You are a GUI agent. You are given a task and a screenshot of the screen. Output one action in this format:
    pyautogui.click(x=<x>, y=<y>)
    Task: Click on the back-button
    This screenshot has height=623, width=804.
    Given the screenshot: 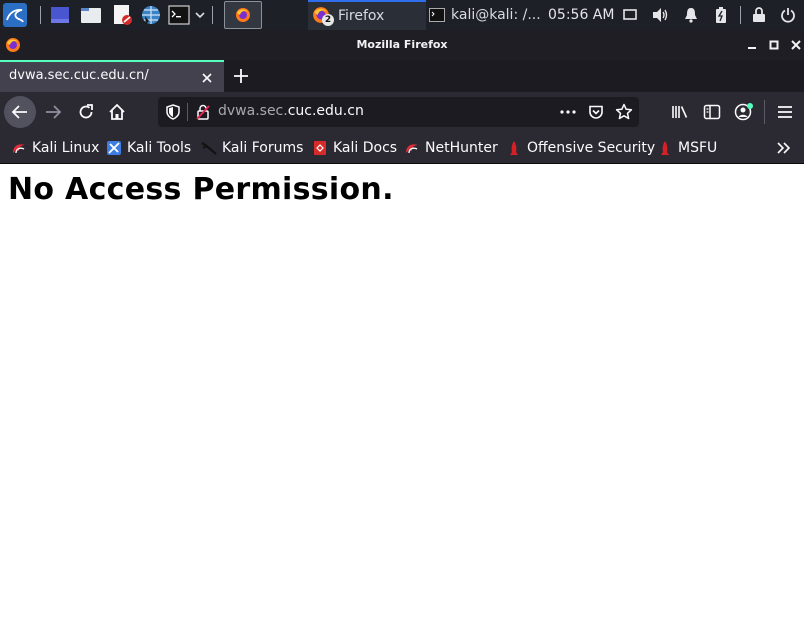 What is the action you would take?
    pyautogui.click(x=20, y=112)
    